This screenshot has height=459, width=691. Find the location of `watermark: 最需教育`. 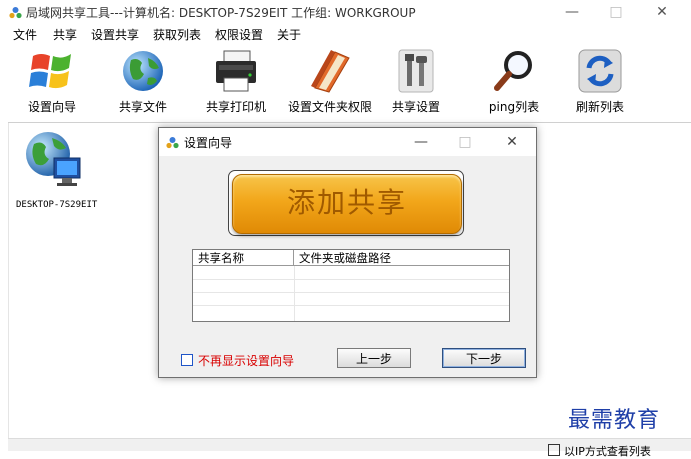

watermark: 最需教育 is located at coordinates (614, 420).